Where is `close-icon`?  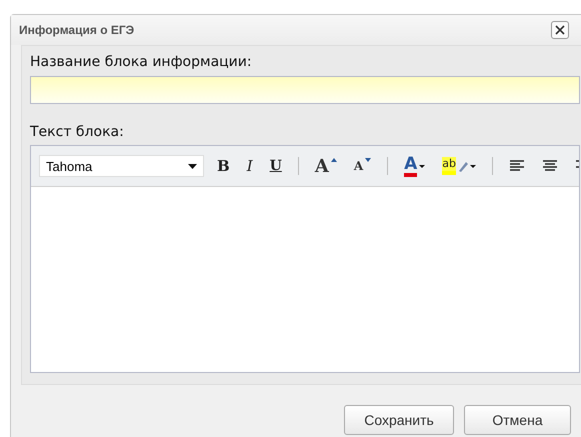 close-icon is located at coordinates (560, 30).